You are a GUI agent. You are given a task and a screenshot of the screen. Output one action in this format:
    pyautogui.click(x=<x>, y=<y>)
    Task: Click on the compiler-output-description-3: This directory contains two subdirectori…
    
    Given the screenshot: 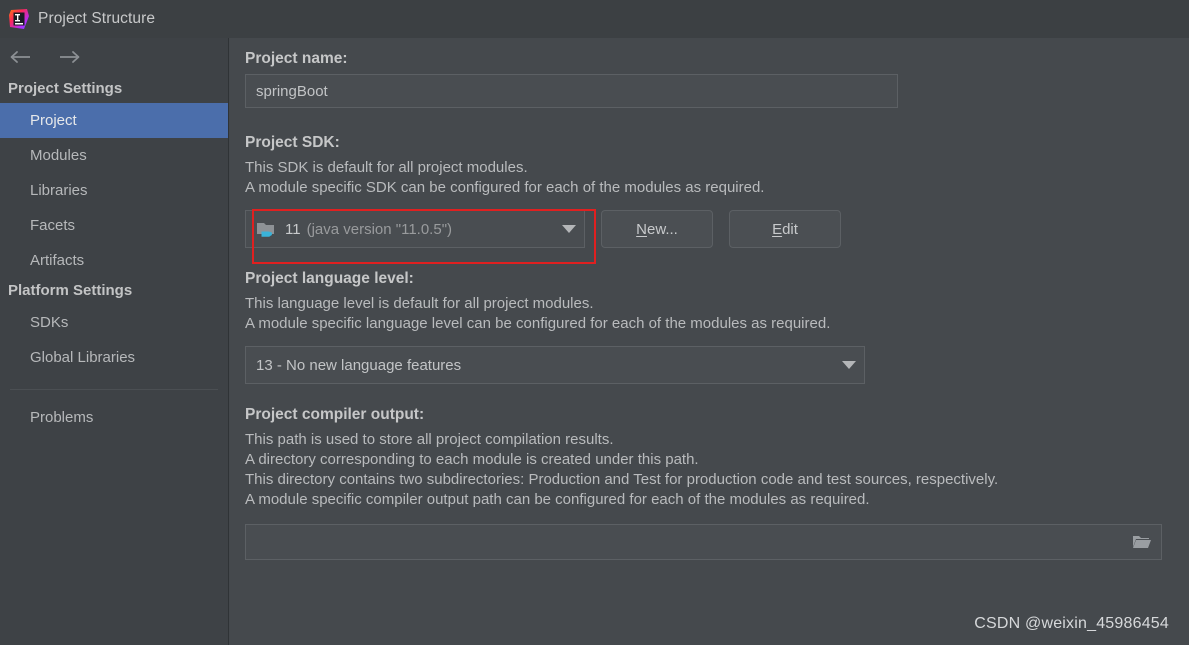 What is the action you would take?
    pyautogui.click(x=622, y=479)
    